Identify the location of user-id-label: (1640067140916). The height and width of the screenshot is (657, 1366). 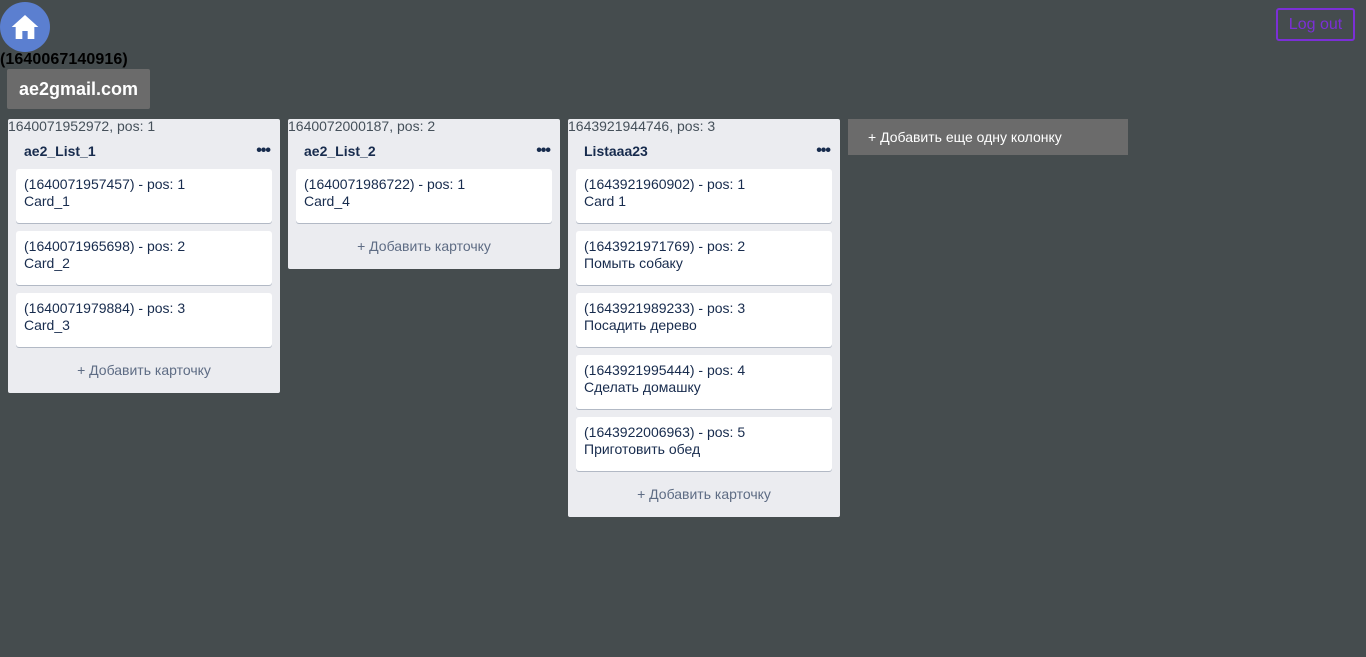
(64, 59).